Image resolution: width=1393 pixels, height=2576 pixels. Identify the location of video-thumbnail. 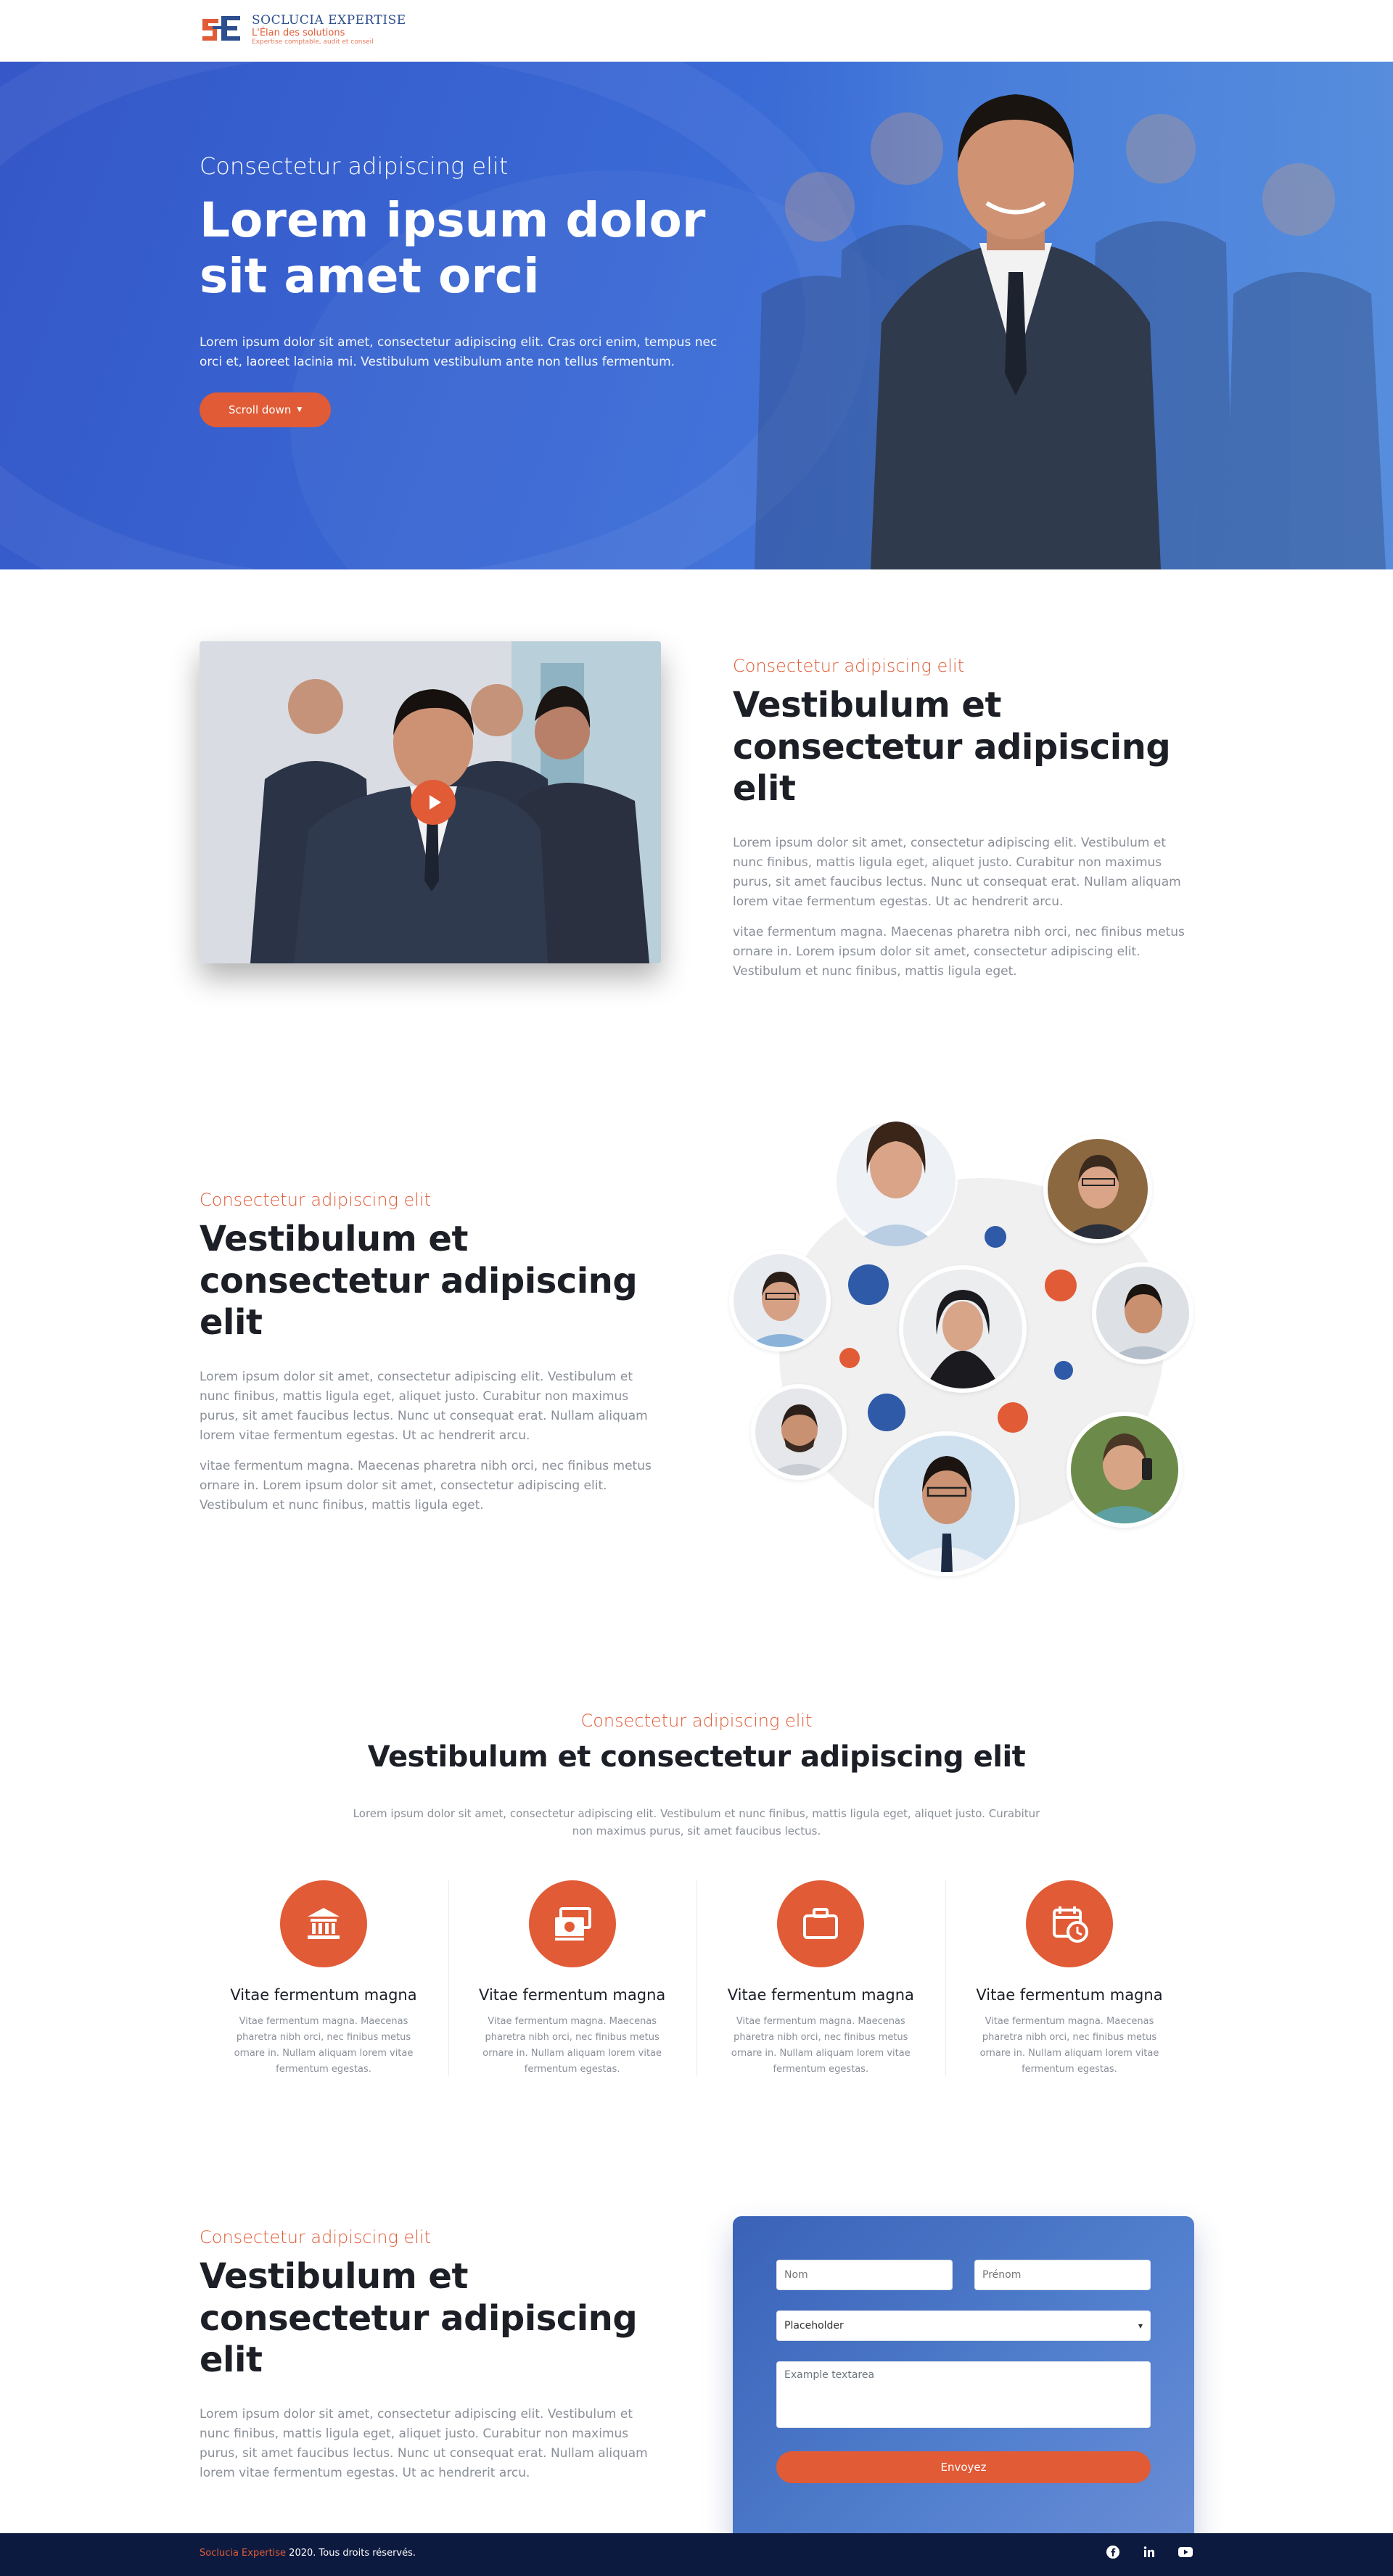
(430, 802).